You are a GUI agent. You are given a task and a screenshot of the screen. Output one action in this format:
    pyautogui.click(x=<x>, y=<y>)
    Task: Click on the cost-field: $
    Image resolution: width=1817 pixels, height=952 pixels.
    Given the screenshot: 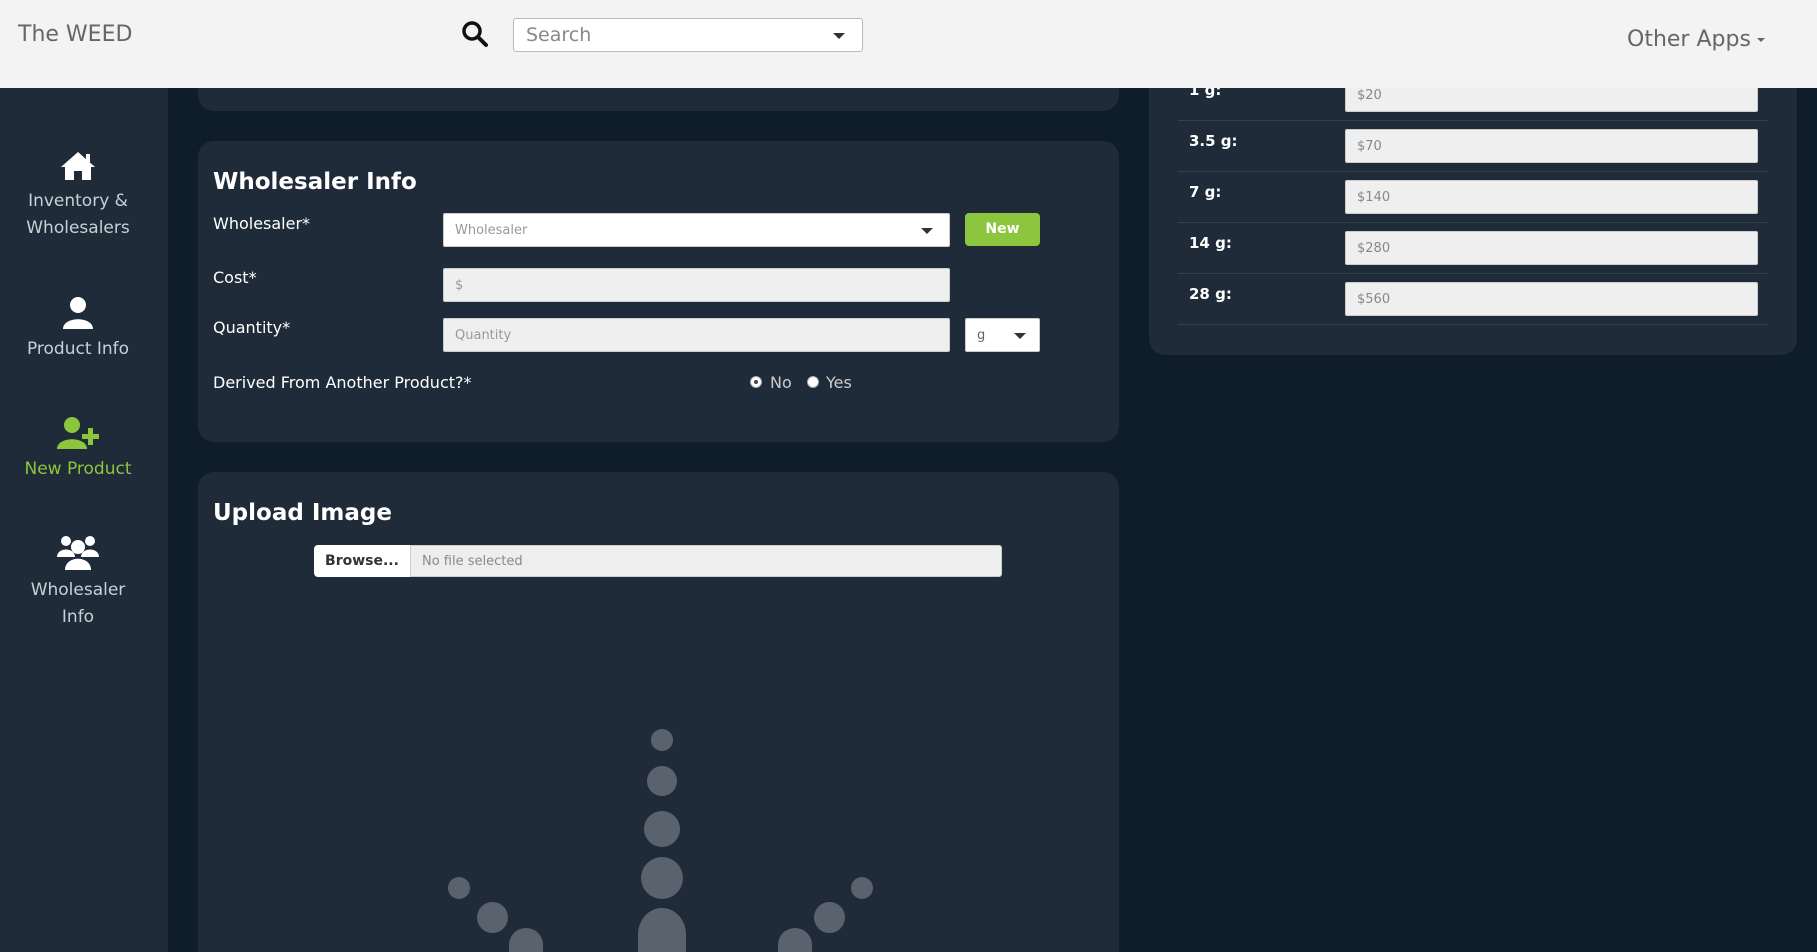 What is the action you would take?
    pyautogui.click(x=696, y=285)
    